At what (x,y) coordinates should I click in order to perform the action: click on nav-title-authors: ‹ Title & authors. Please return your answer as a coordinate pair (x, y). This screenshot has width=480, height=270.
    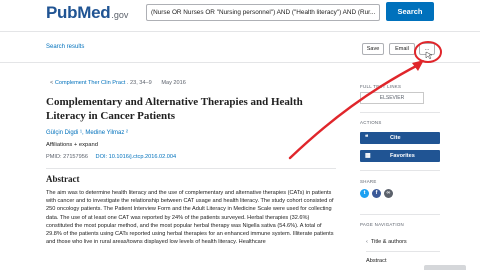
    Looking at the image, I should click on (386, 242).